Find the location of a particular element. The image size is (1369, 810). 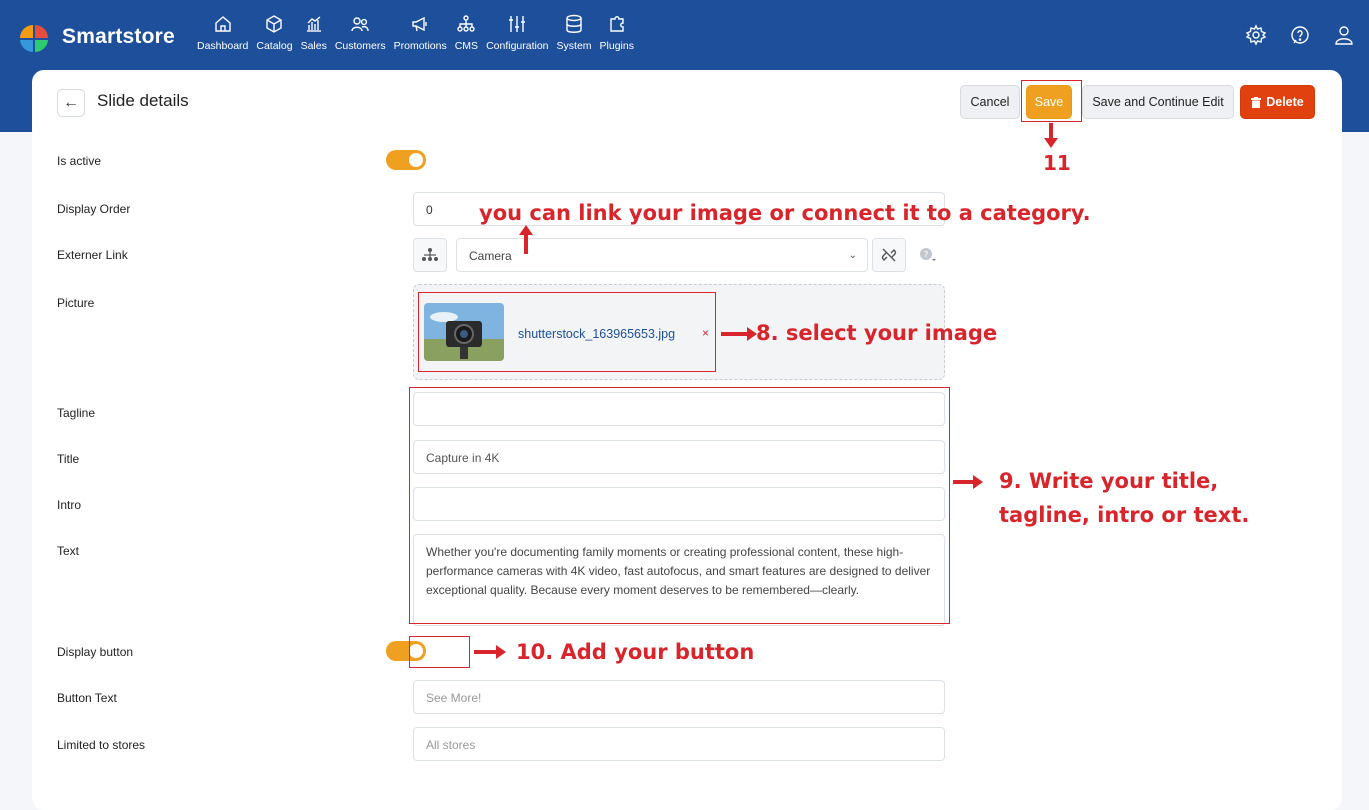

title-value: Capture in 4K is located at coordinates (463, 458).